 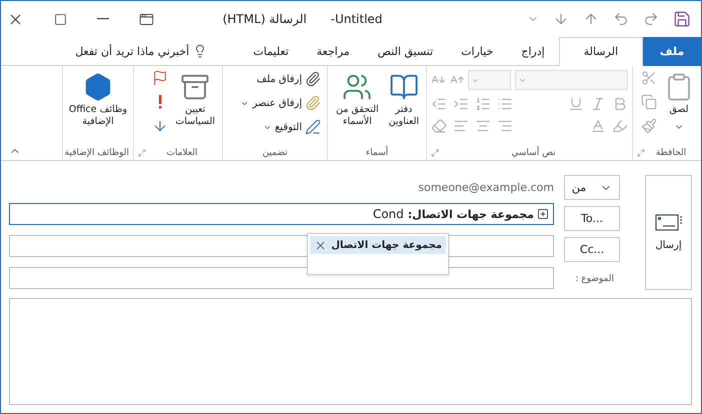 What do you see at coordinates (378, 245) in the screenshot?
I see `suggestion-item: مجموعة جهات الاتصال` at bounding box center [378, 245].